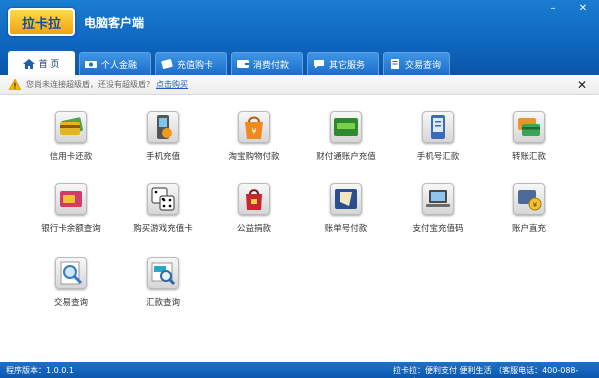 This screenshot has height=378, width=599. Describe the element at coordinates (529, 127) in the screenshot. I see `transfer-icon` at that location.